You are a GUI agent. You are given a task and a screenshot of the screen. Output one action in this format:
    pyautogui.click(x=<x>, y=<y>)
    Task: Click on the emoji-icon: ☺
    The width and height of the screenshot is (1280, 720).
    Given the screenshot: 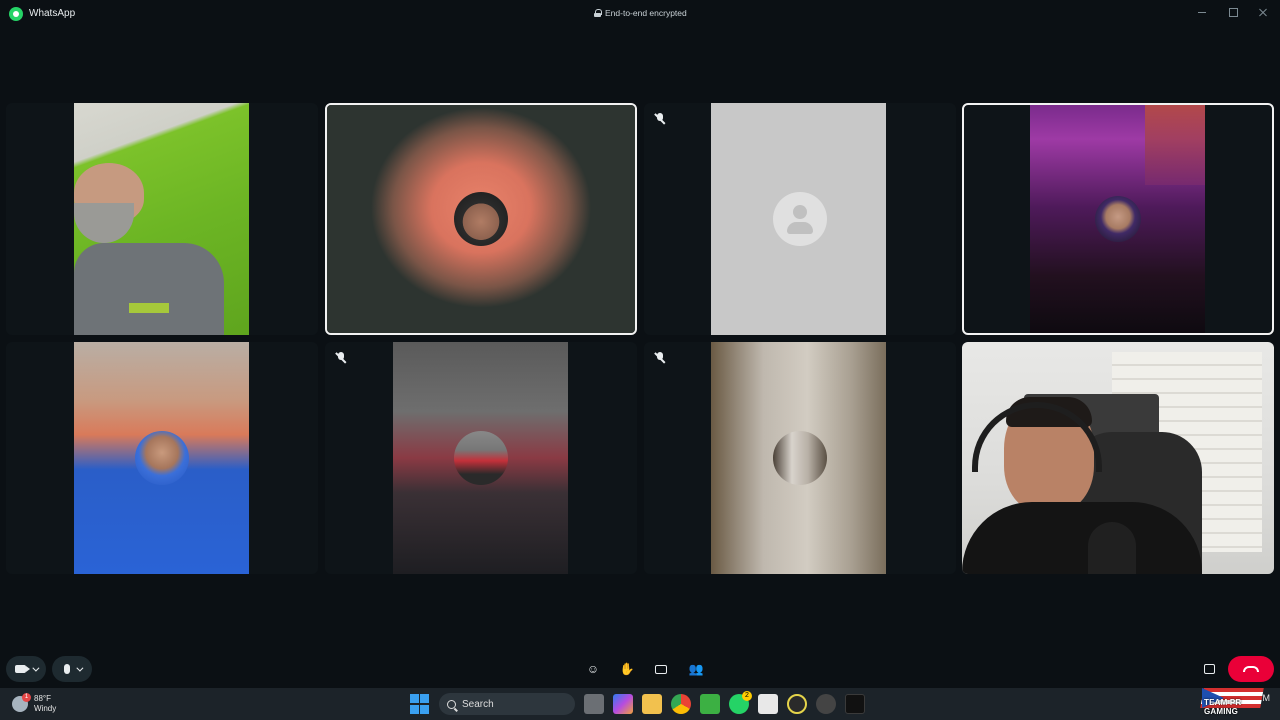 What is the action you would take?
    pyautogui.click(x=593, y=669)
    